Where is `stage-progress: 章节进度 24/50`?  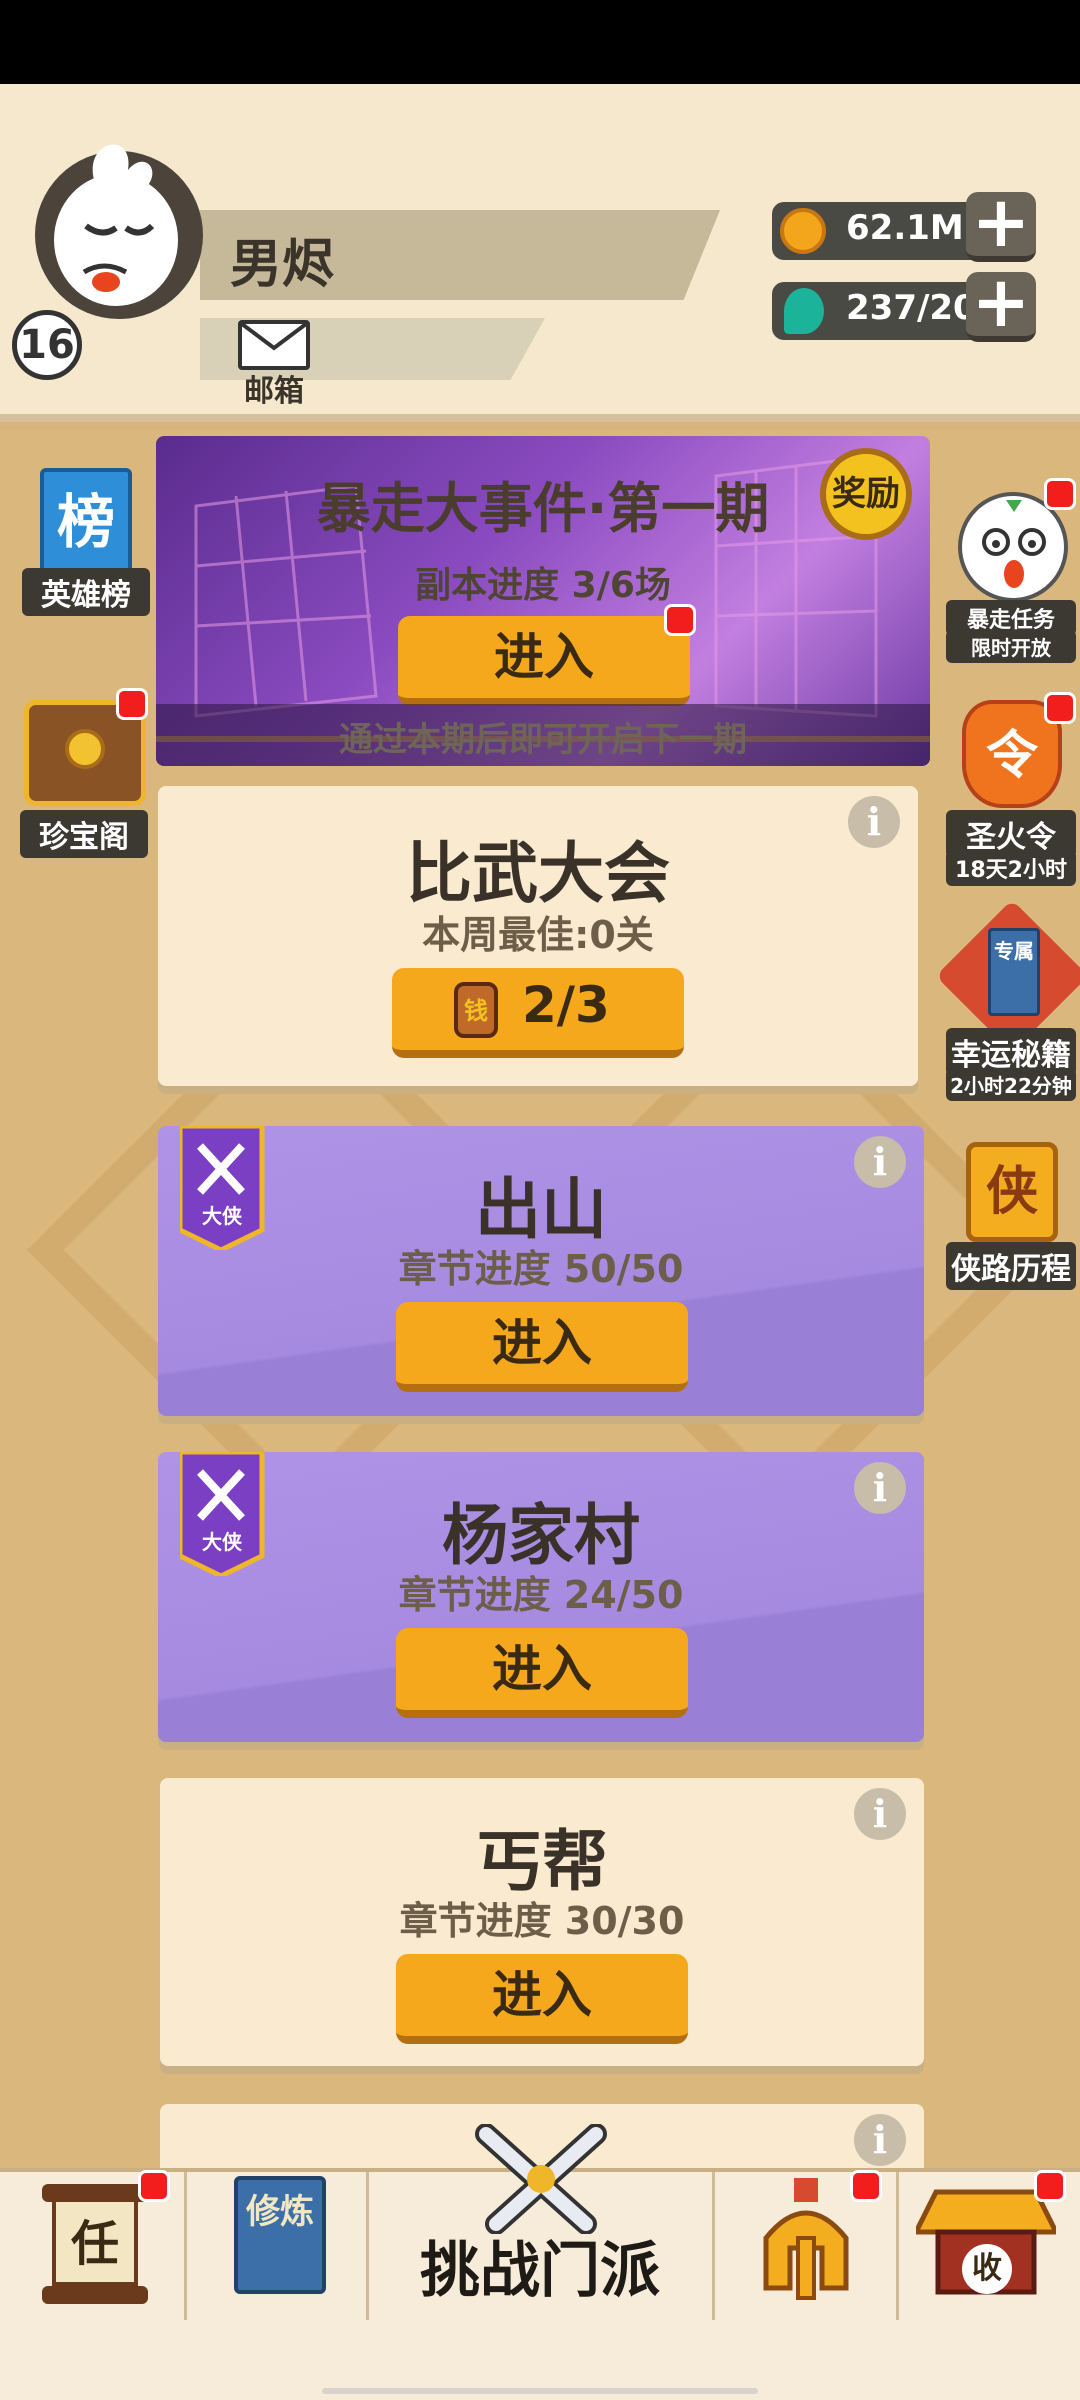
stage-progress: 章节进度 24/50 is located at coordinates (541, 1595).